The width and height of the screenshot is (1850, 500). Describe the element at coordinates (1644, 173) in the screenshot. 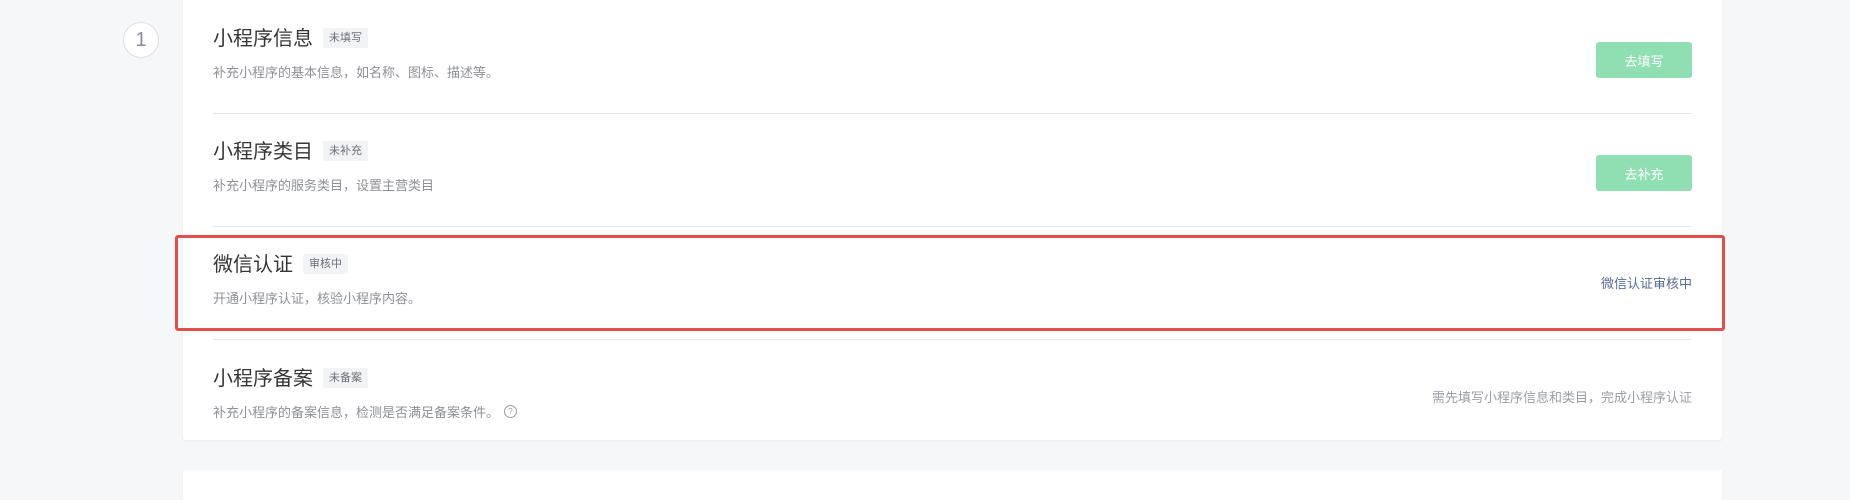

I see `add-category-button: 去补充` at that location.